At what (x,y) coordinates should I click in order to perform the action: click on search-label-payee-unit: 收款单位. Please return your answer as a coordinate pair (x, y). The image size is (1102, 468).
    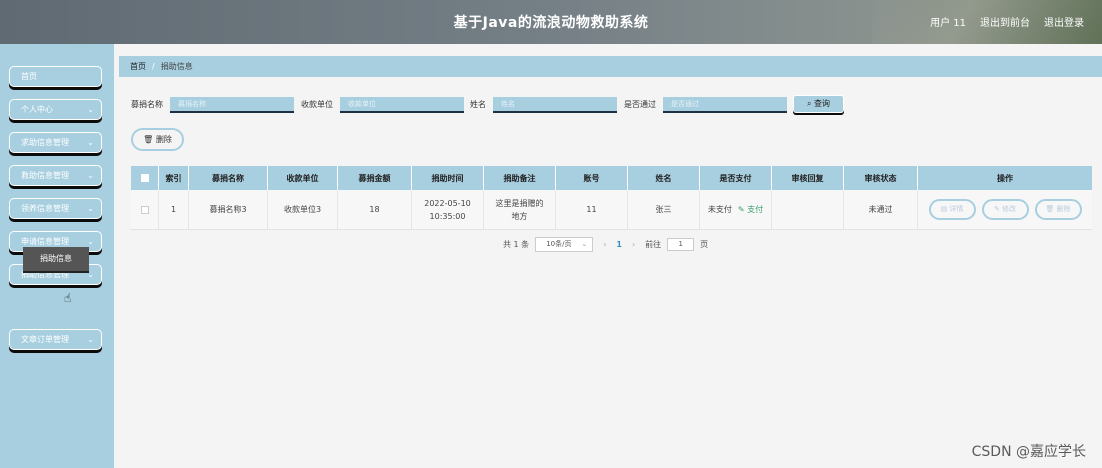
    Looking at the image, I should click on (317, 104).